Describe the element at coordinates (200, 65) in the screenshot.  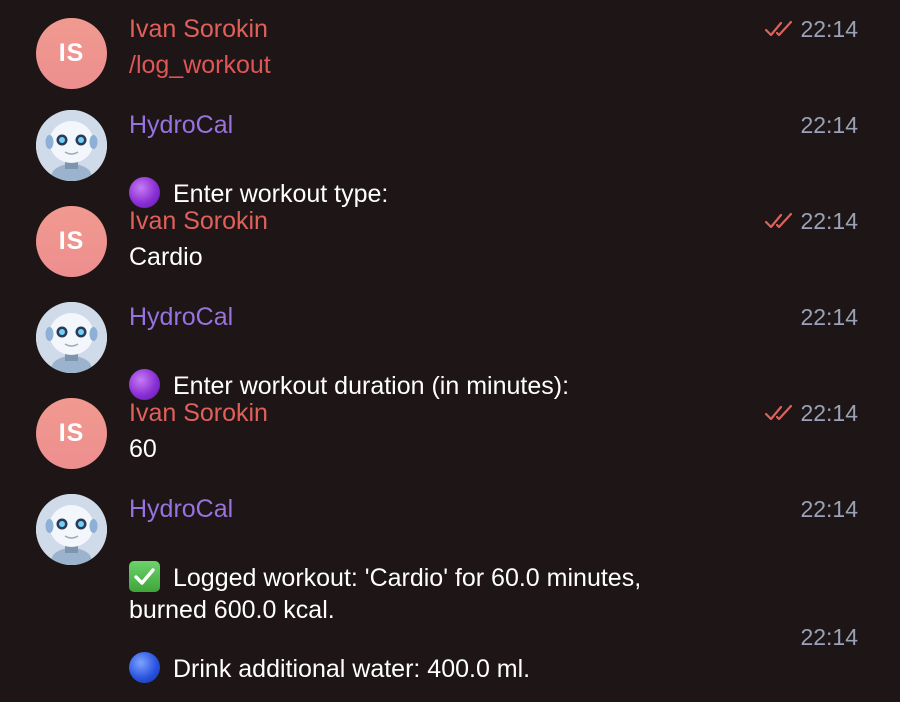
I see `command-text: /log_workout` at that location.